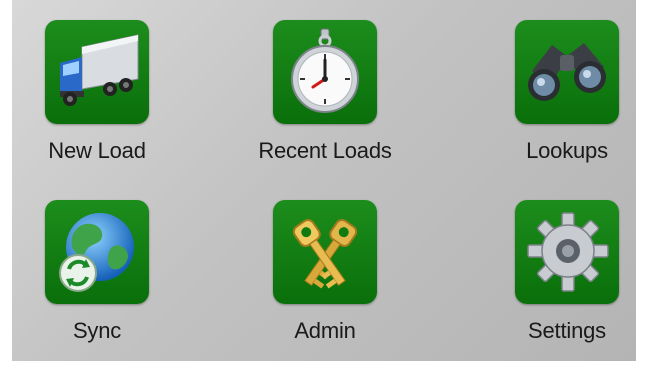  I want to click on sync-button, so click(97, 252).